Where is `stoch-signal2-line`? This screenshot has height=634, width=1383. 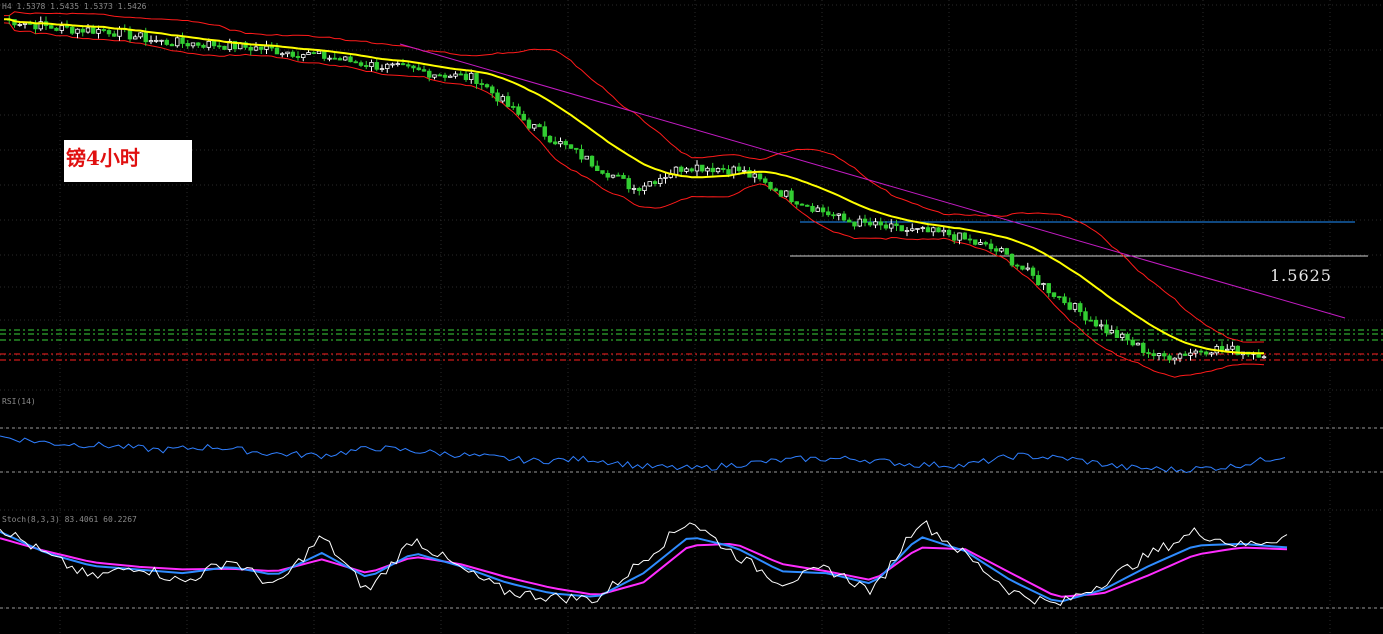 stoch-signal2-line is located at coordinates (644, 567).